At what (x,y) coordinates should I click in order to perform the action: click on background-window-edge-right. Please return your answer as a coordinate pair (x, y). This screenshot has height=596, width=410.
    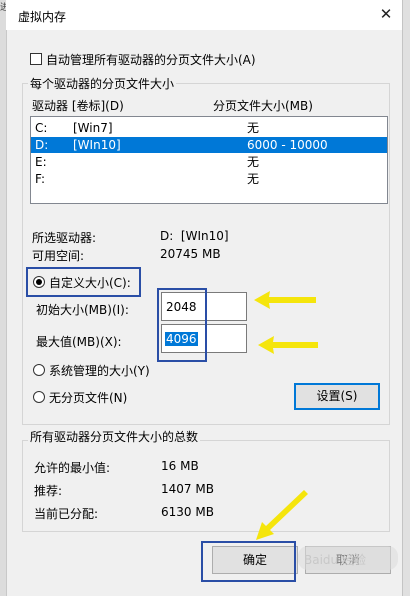
    Looking at the image, I should click on (406, 298).